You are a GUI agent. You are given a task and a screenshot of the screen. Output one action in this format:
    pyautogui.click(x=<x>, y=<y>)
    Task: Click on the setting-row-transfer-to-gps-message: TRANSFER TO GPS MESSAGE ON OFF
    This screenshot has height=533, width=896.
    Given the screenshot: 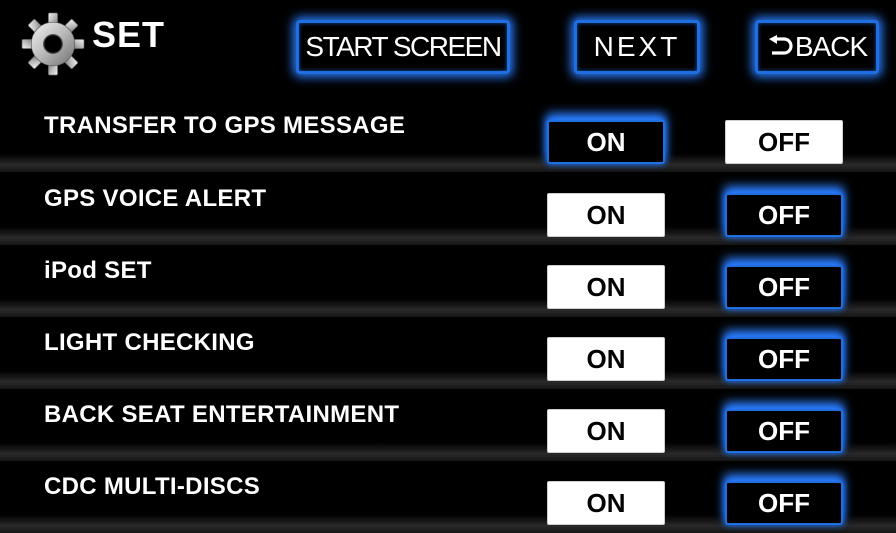 What is the action you would take?
    pyautogui.click(x=448, y=136)
    